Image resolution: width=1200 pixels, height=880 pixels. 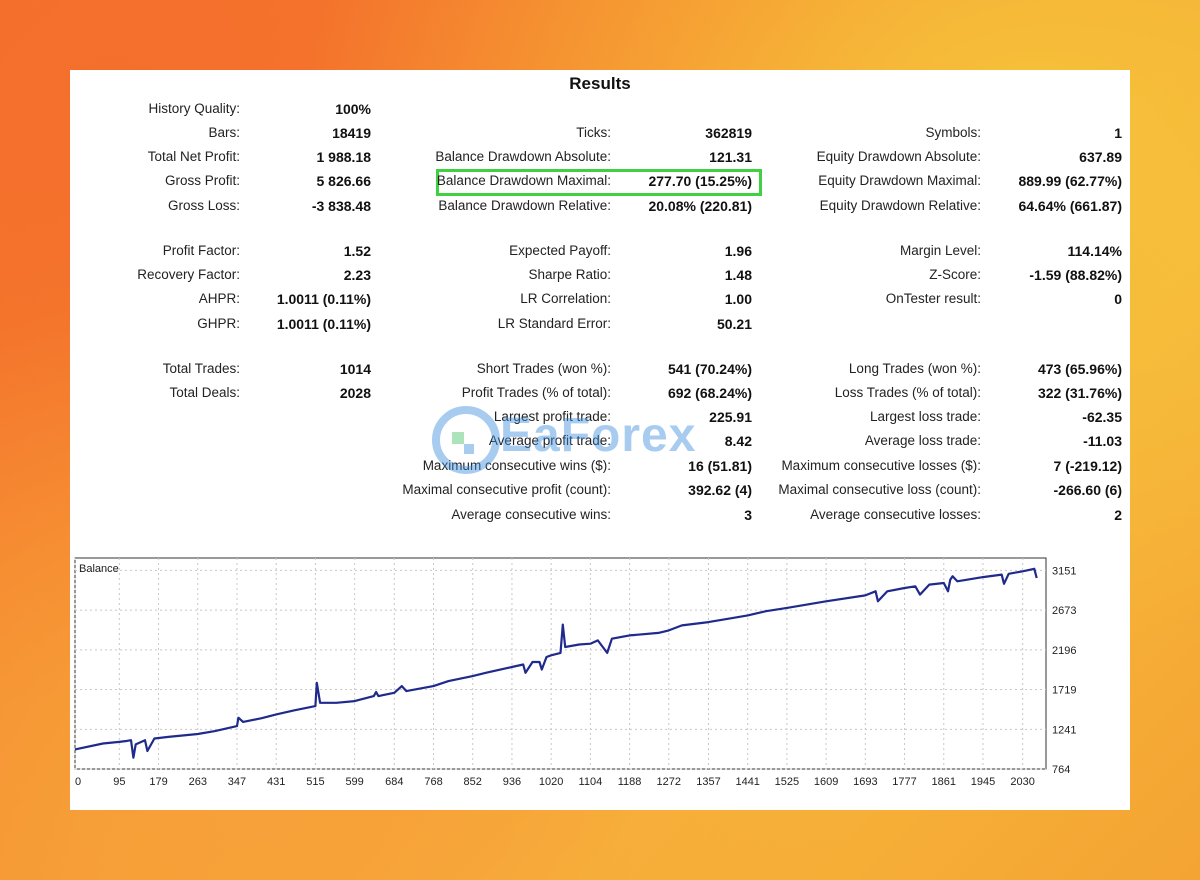 I want to click on col3-value-1: 637.89, so click(x=1100, y=157).